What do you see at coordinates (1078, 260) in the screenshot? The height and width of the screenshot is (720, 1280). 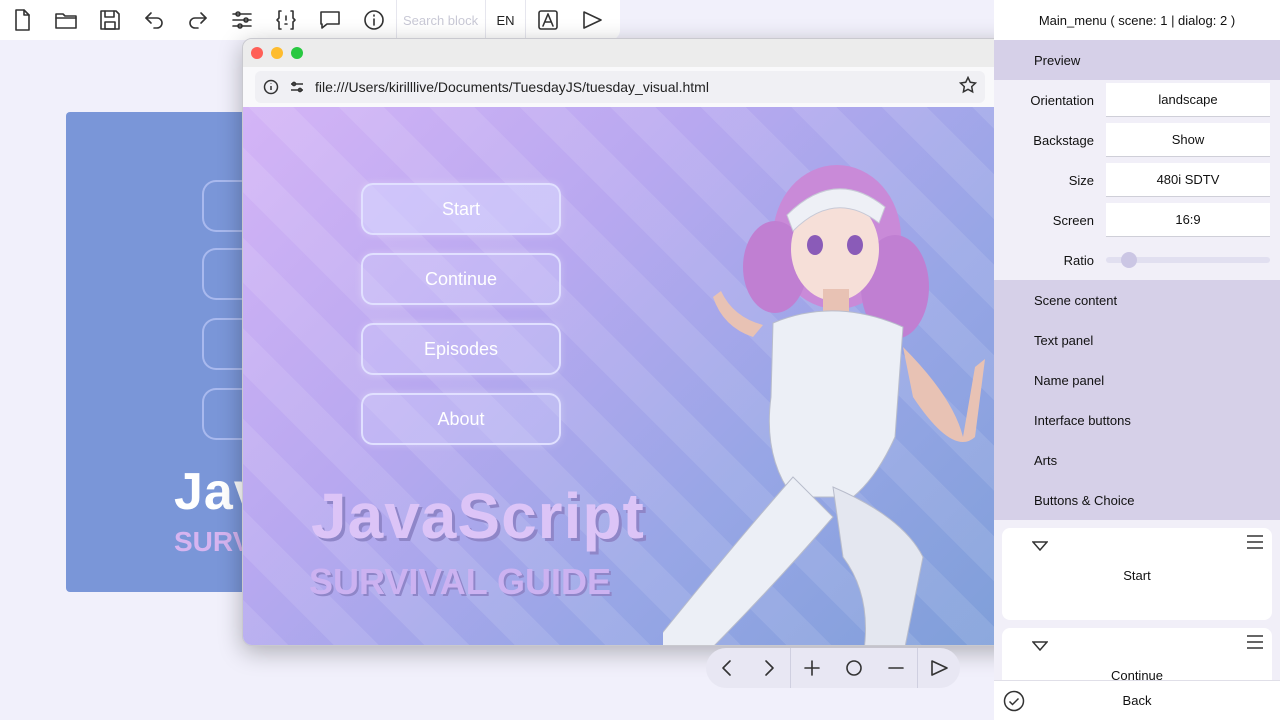 I see `property-label: Ratio` at bounding box center [1078, 260].